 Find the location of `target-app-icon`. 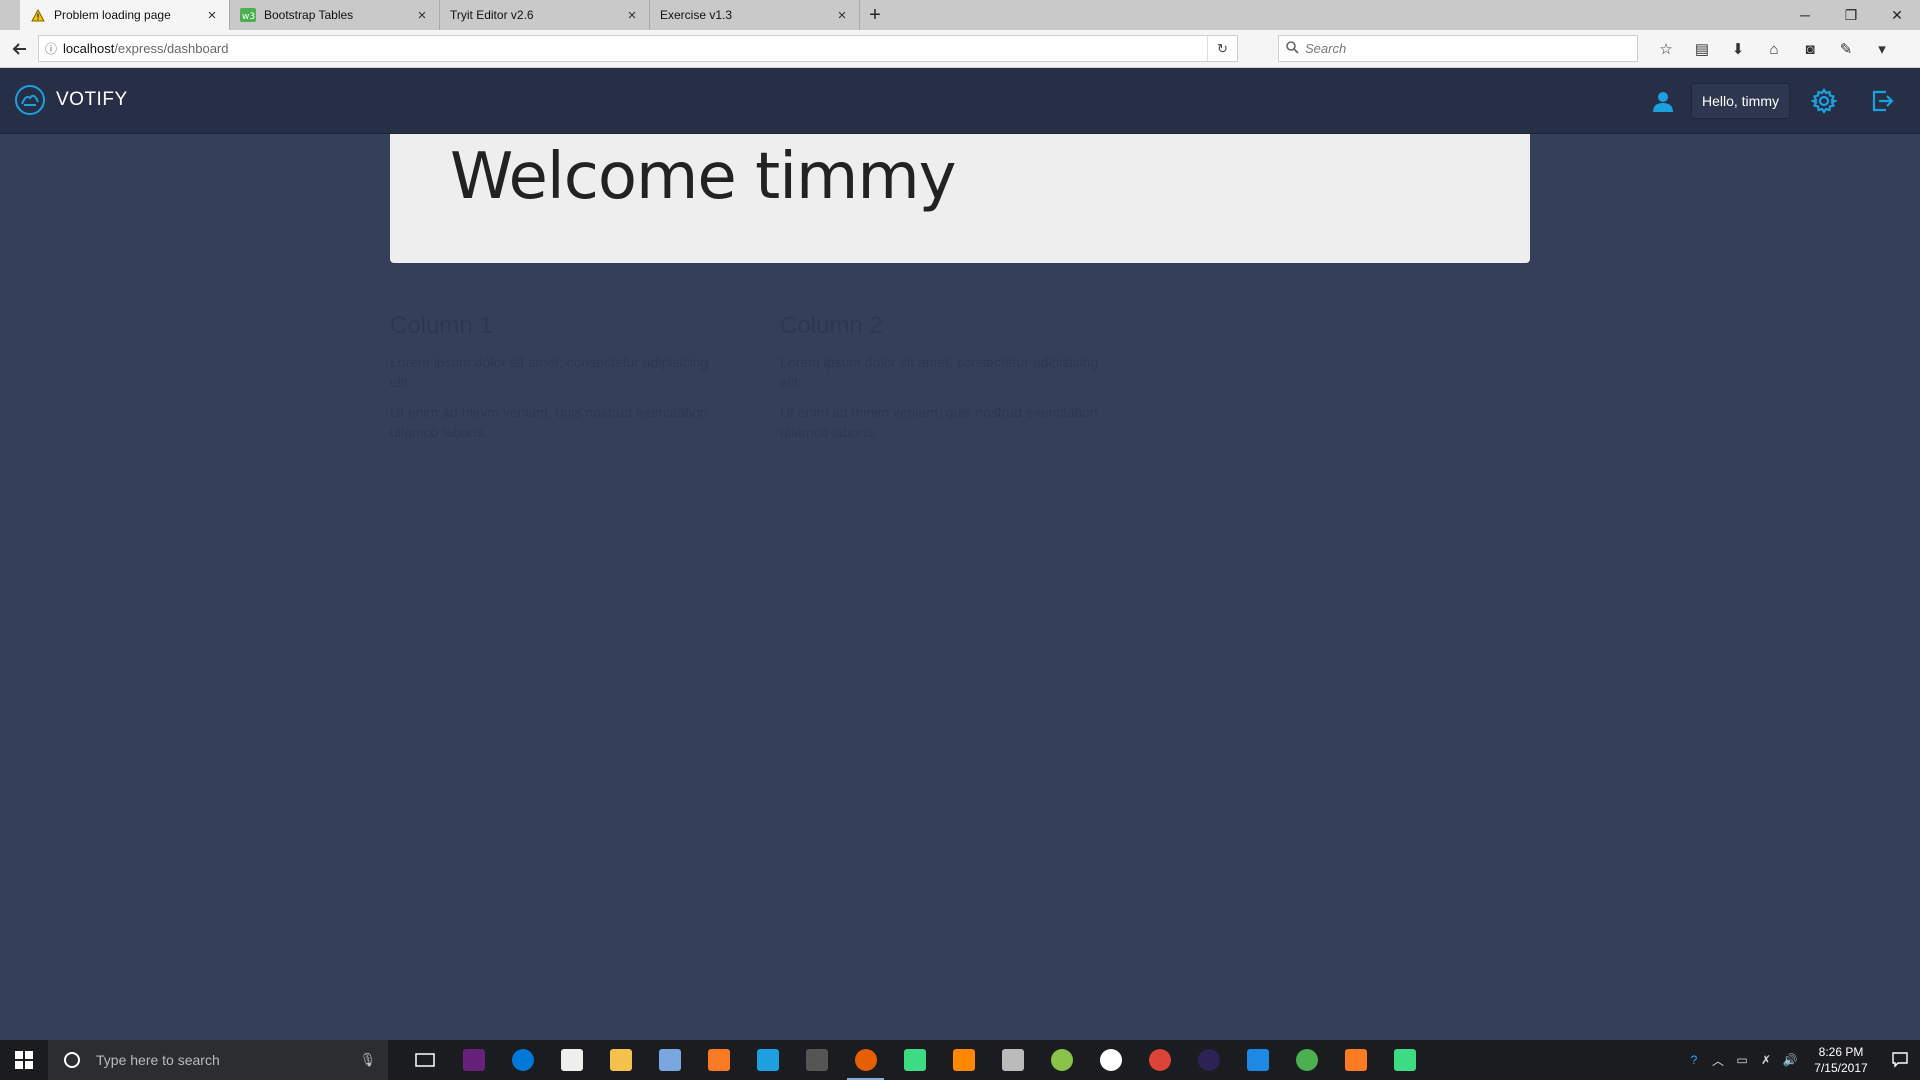

target-app-icon is located at coordinates (1110, 1060).